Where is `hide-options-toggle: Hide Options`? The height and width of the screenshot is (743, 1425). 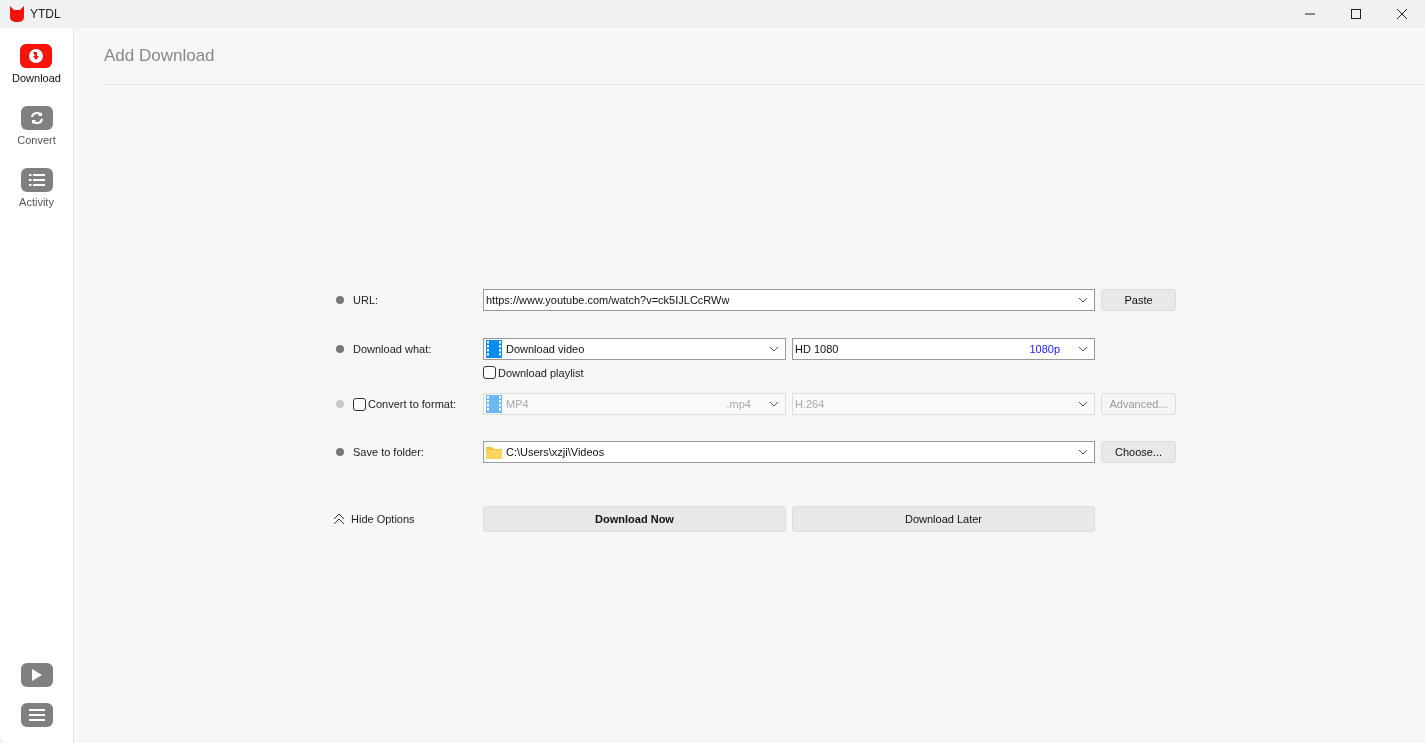 hide-options-toggle: Hide Options is located at coordinates (374, 519).